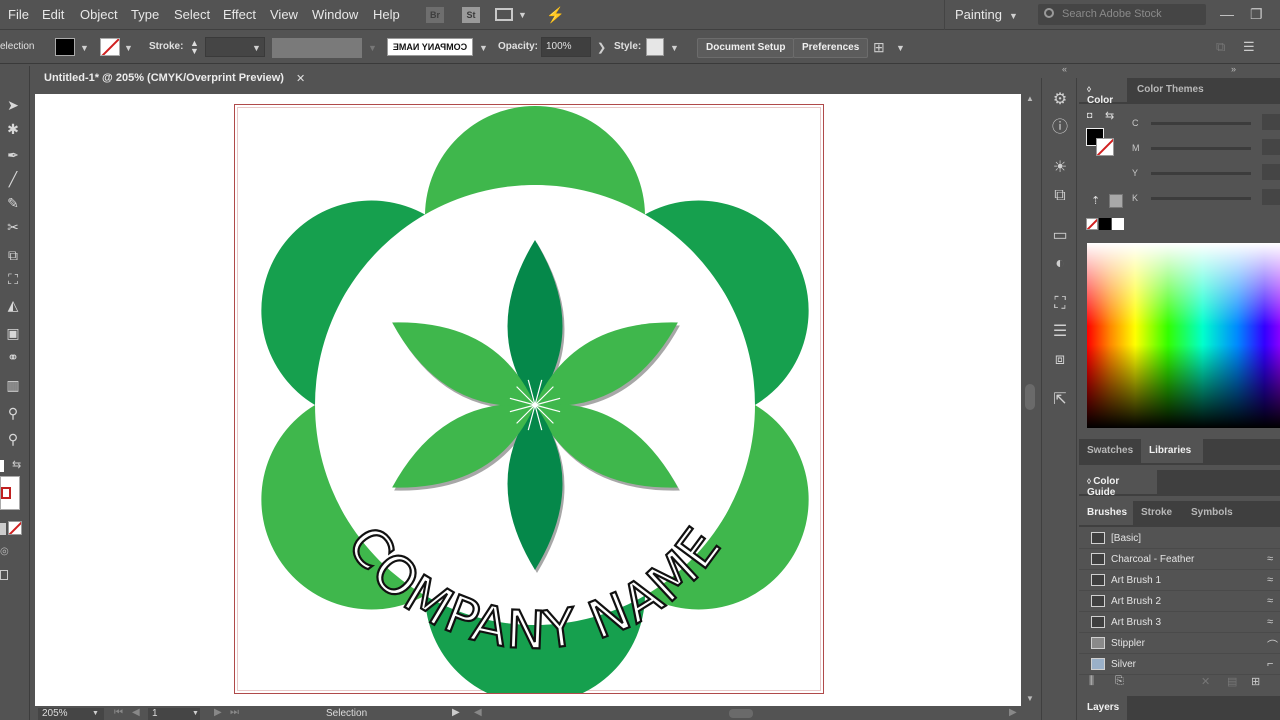 This screenshot has width=1280, height=720. I want to click on paintbrush-tool-icon: ✎, so click(13, 203).